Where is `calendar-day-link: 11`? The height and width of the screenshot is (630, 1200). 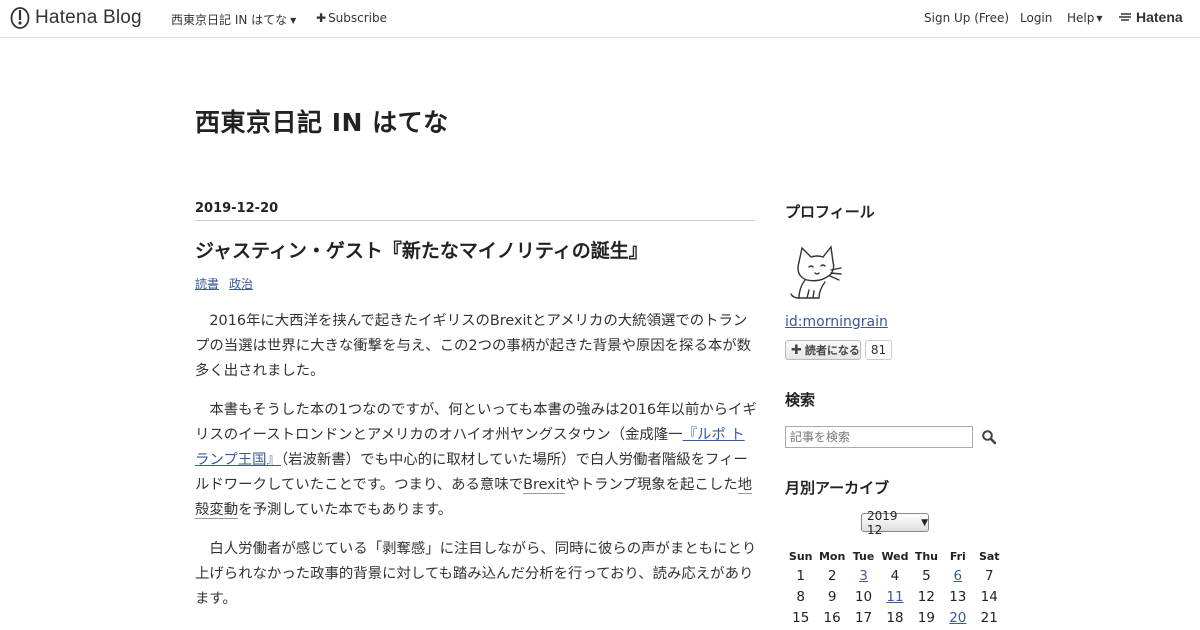 calendar-day-link: 11 is located at coordinates (894, 597).